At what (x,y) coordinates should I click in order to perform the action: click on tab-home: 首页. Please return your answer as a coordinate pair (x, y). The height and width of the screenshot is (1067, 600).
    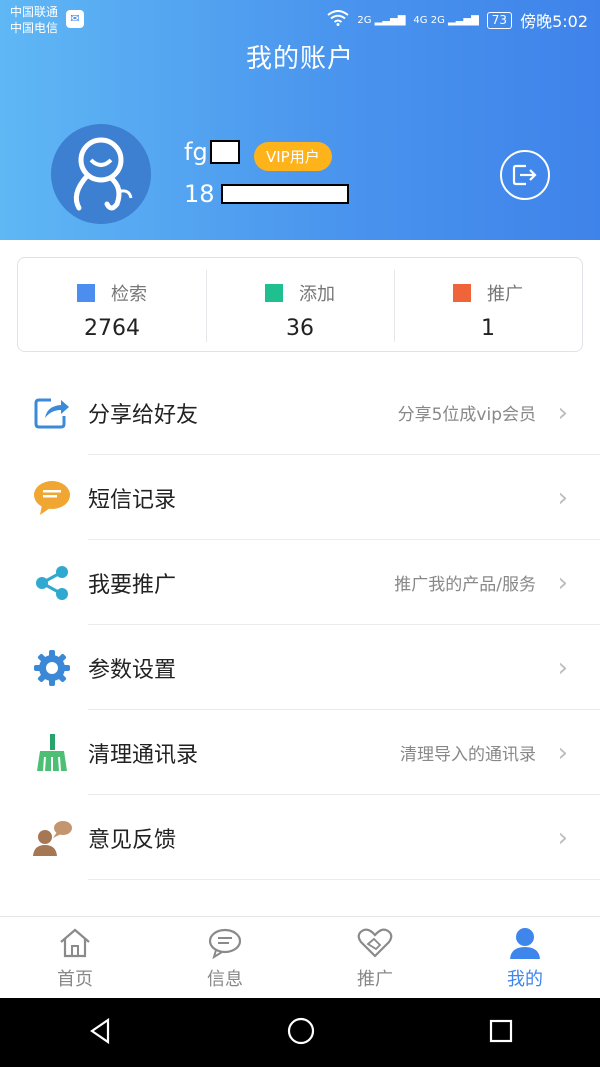
    Looking at the image, I should click on (75, 957).